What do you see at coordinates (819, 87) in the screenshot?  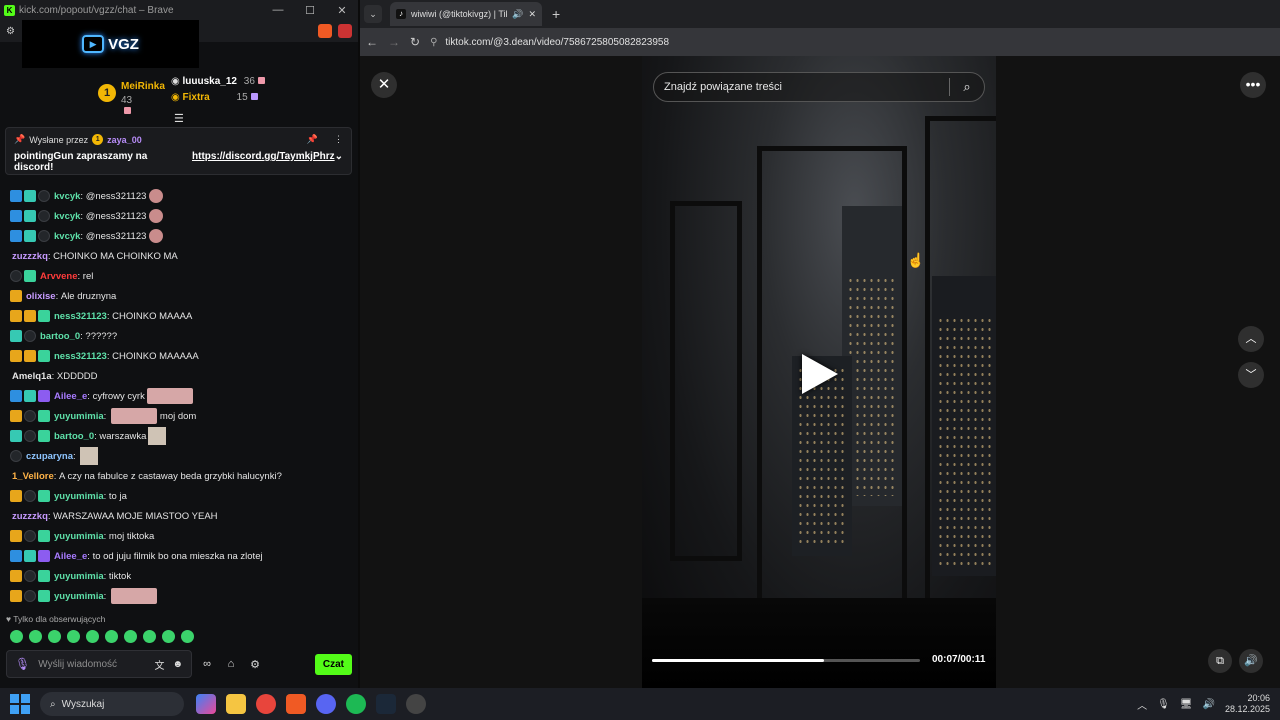 I see `related-search-input: Znajdź powiązane treści ⌕` at bounding box center [819, 87].